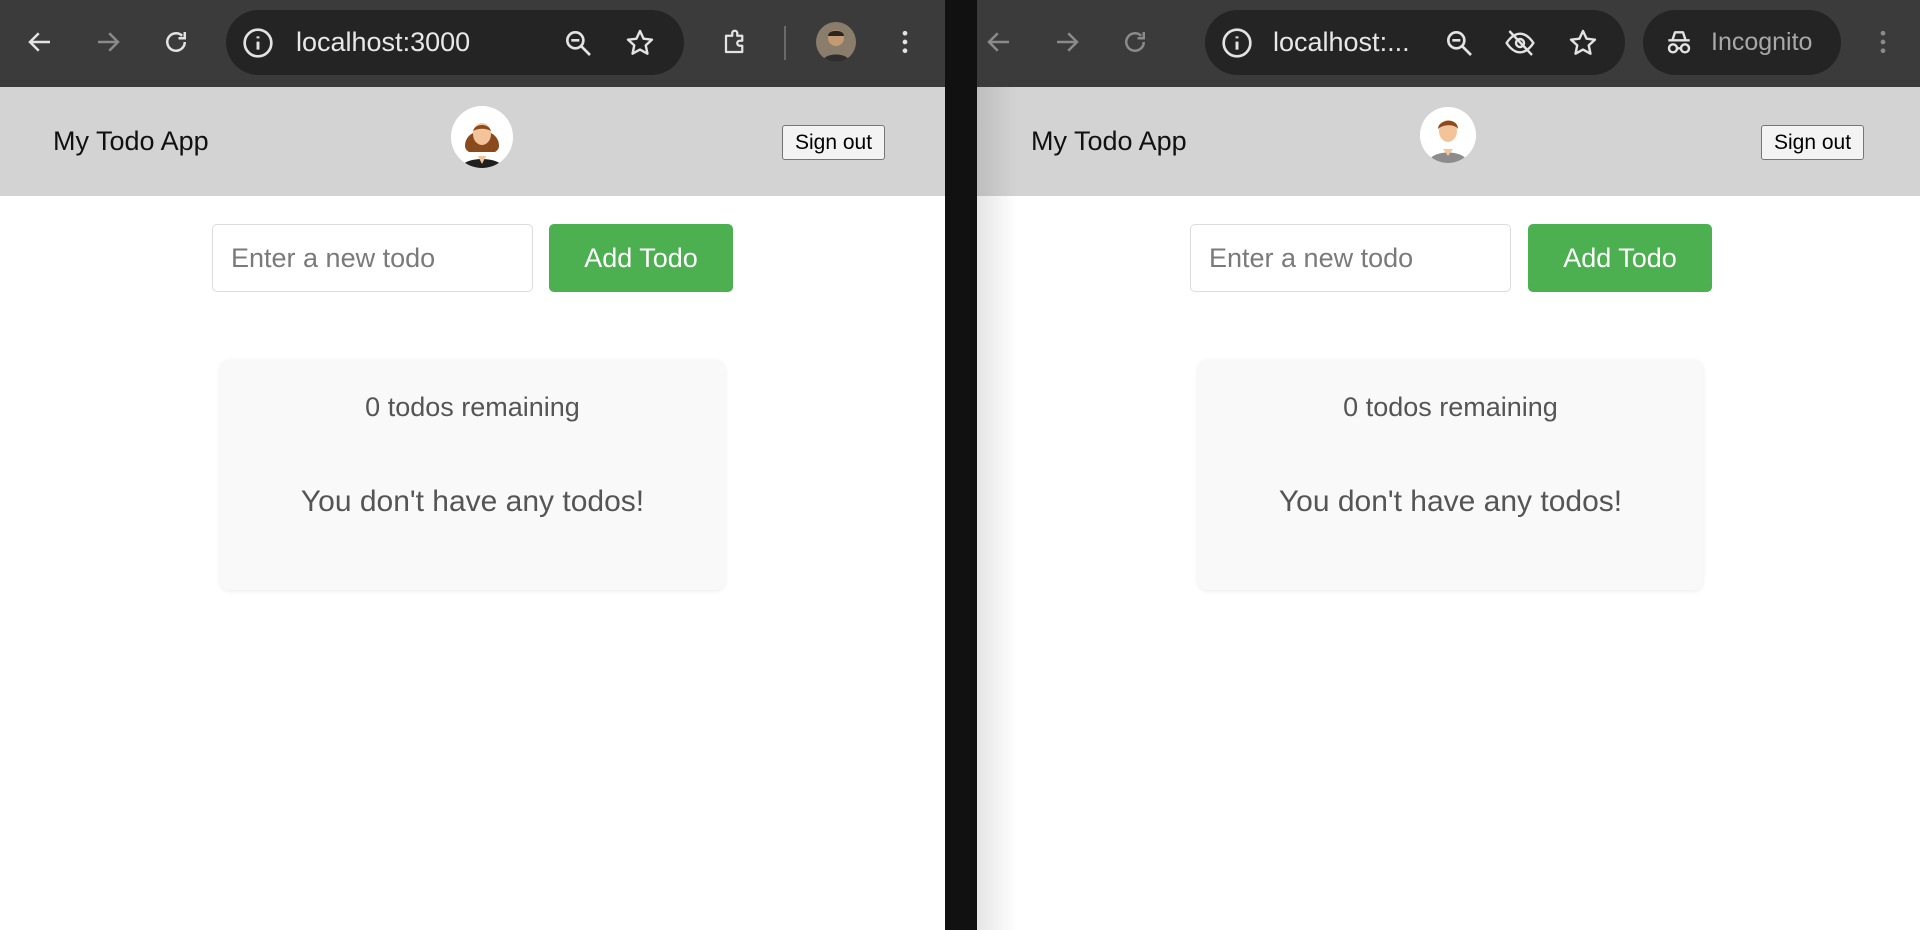  I want to click on incognito-indicator: Incognito, so click(1742, 42).